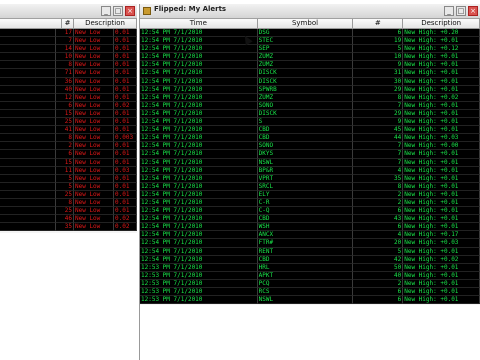  I want to click on table-row: 35 New Low 0.02, so click(68, 227).